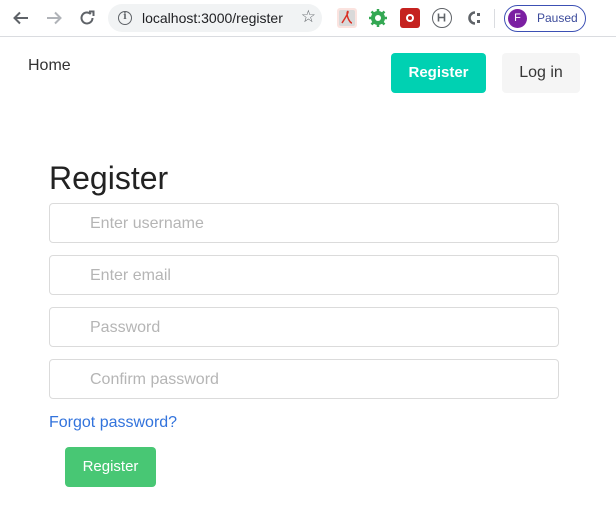  What do you see at coordinates (110, 467) in the screenshot?
I see `register-submit-button: Register` at bounding box center [110, 467].